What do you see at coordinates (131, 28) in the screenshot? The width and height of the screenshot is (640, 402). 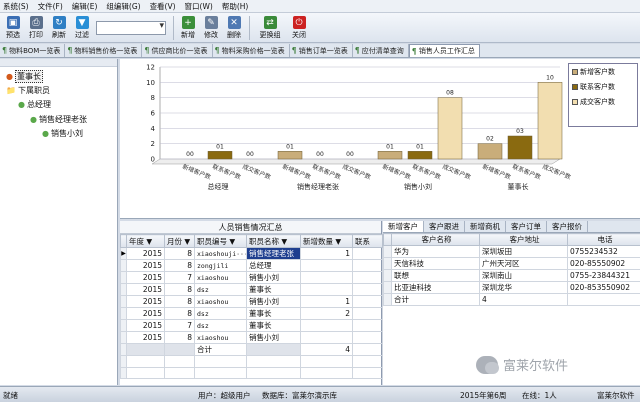 I see `toolbar-combo` at bounding box center [131, 28].